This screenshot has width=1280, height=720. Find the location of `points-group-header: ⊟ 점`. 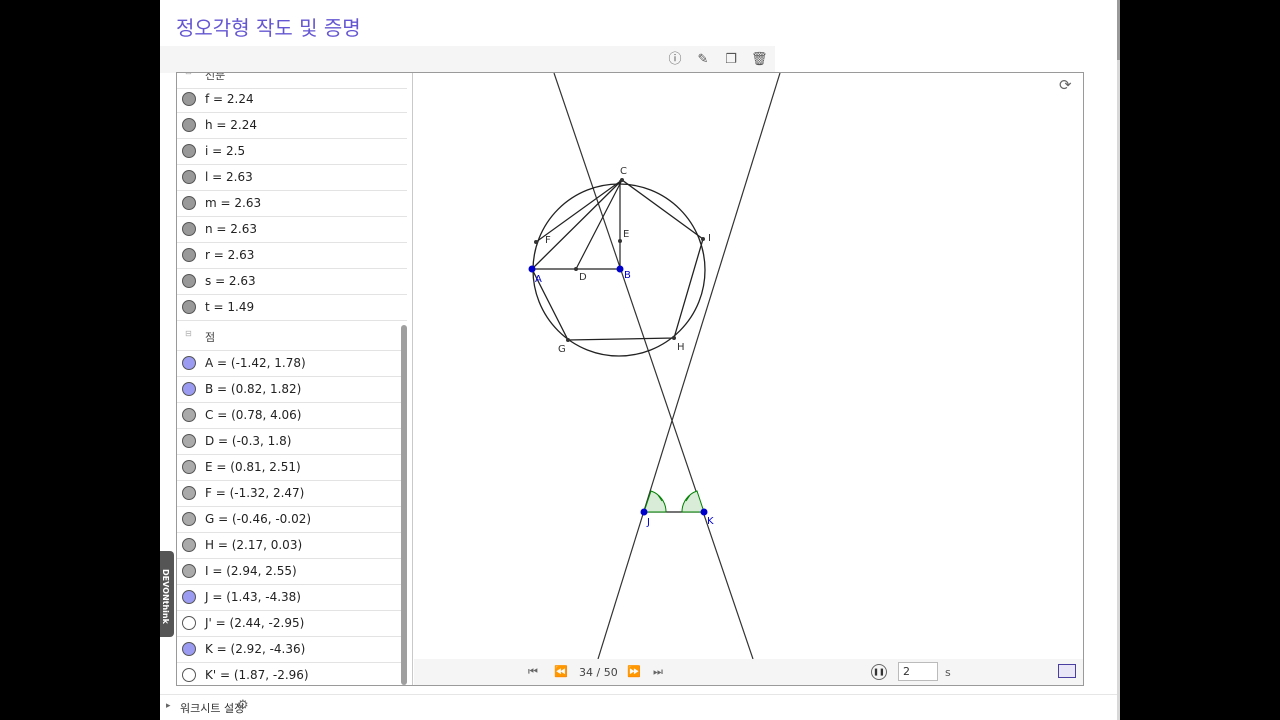

points-group-header: ⊟ 점 is located at coordinates (292, 336).